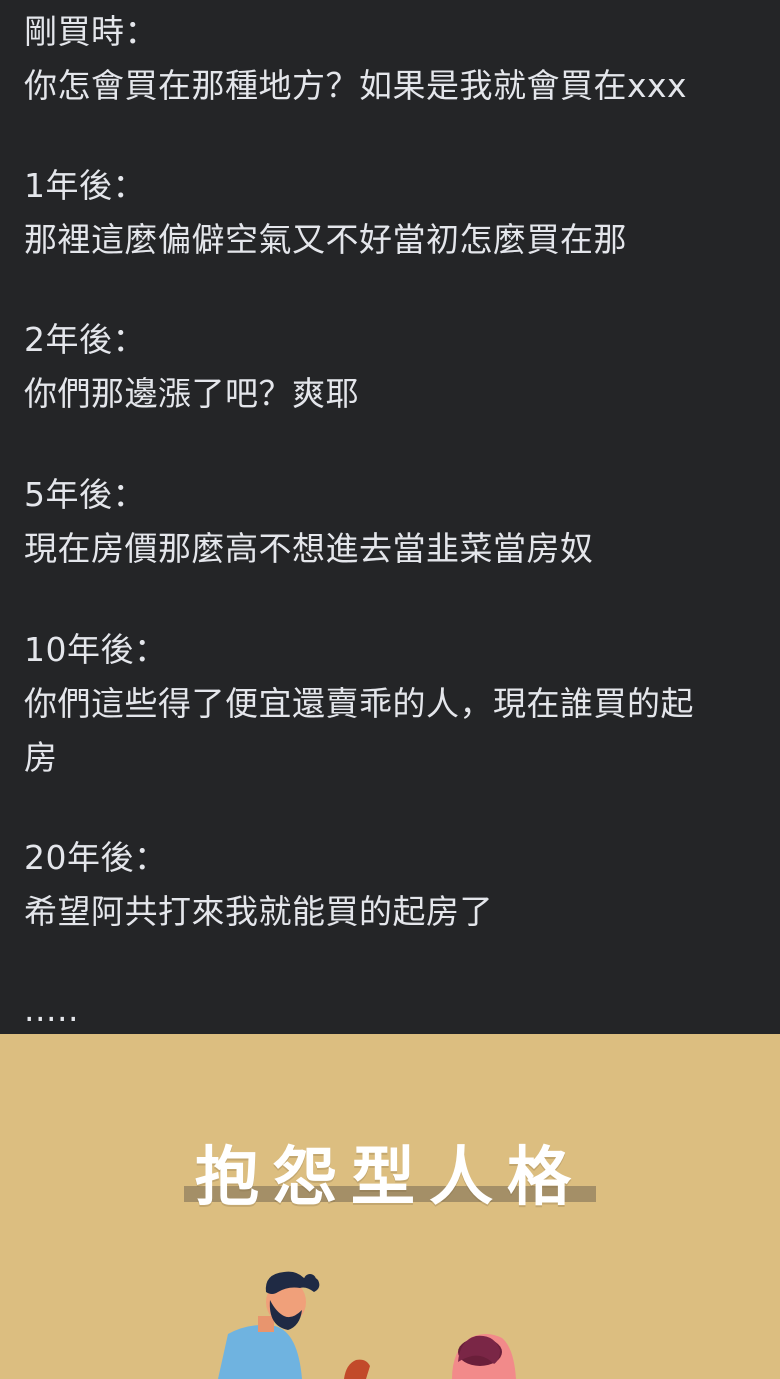 Image resolution: width=780 pixels, height=1379 pixels. Describe the element at coordinates (85, 494) in the screenshot. I see `post-line-year-5: 5年後：` at that location.